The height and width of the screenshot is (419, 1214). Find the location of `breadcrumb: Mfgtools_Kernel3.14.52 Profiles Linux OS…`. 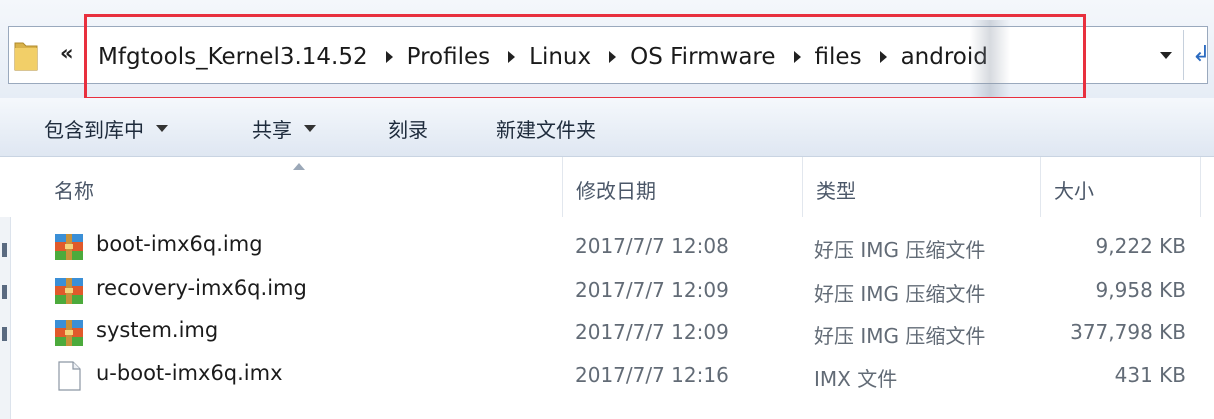

breadcrumb: Mfgtools_Kernel3.14.52 Profiles Linux OS… is located at coordinates (543, 57).